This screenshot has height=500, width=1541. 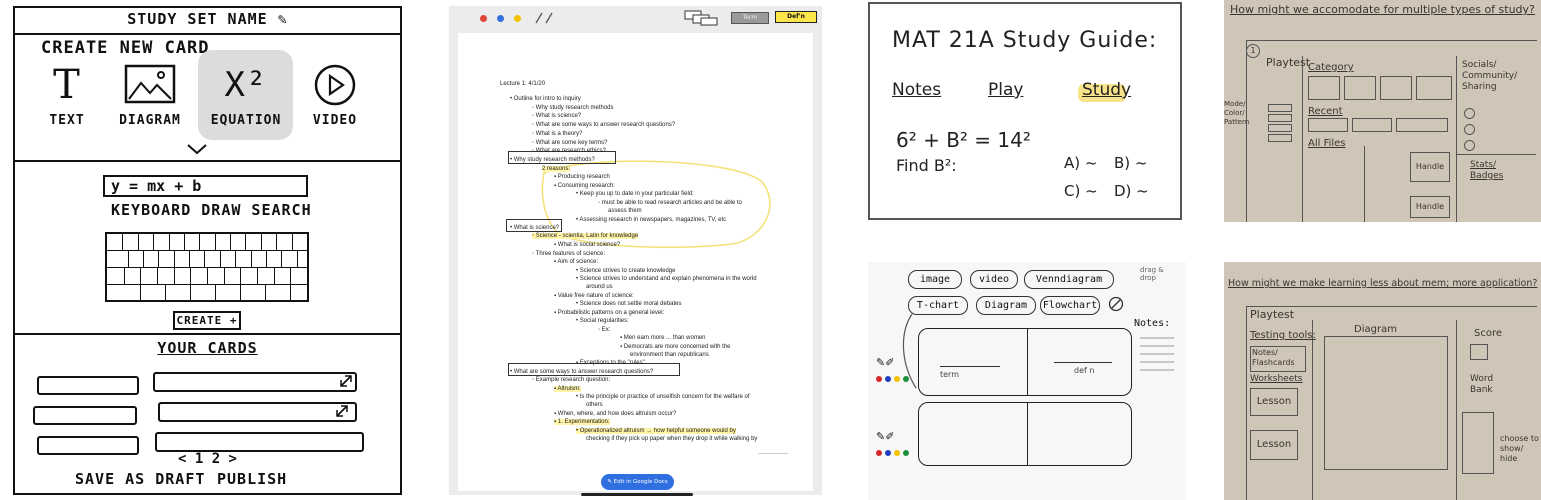 I want to click on equation-input: y = mx + b, so click(x=205, y=186).